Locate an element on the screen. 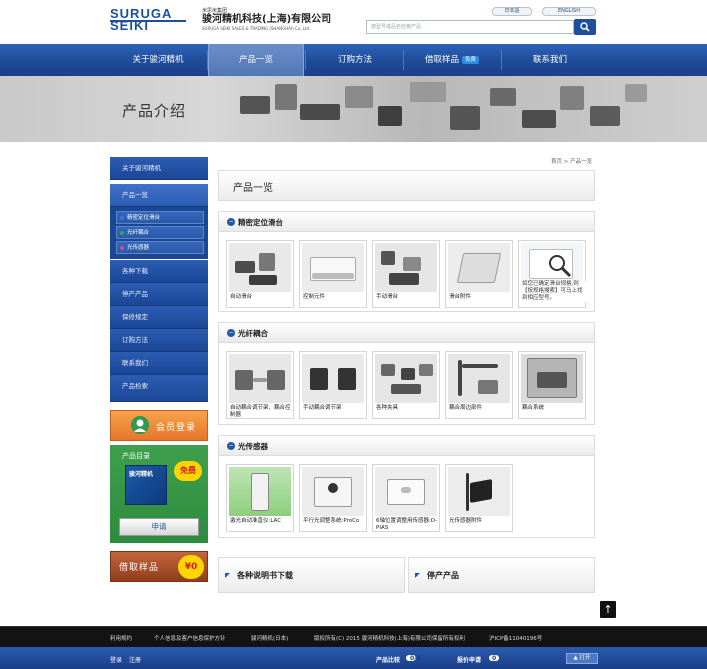 Image resolution: width=707 pixels, height=669 pixels. nav-products: 产品一览 is located at coordinates (256, 60).